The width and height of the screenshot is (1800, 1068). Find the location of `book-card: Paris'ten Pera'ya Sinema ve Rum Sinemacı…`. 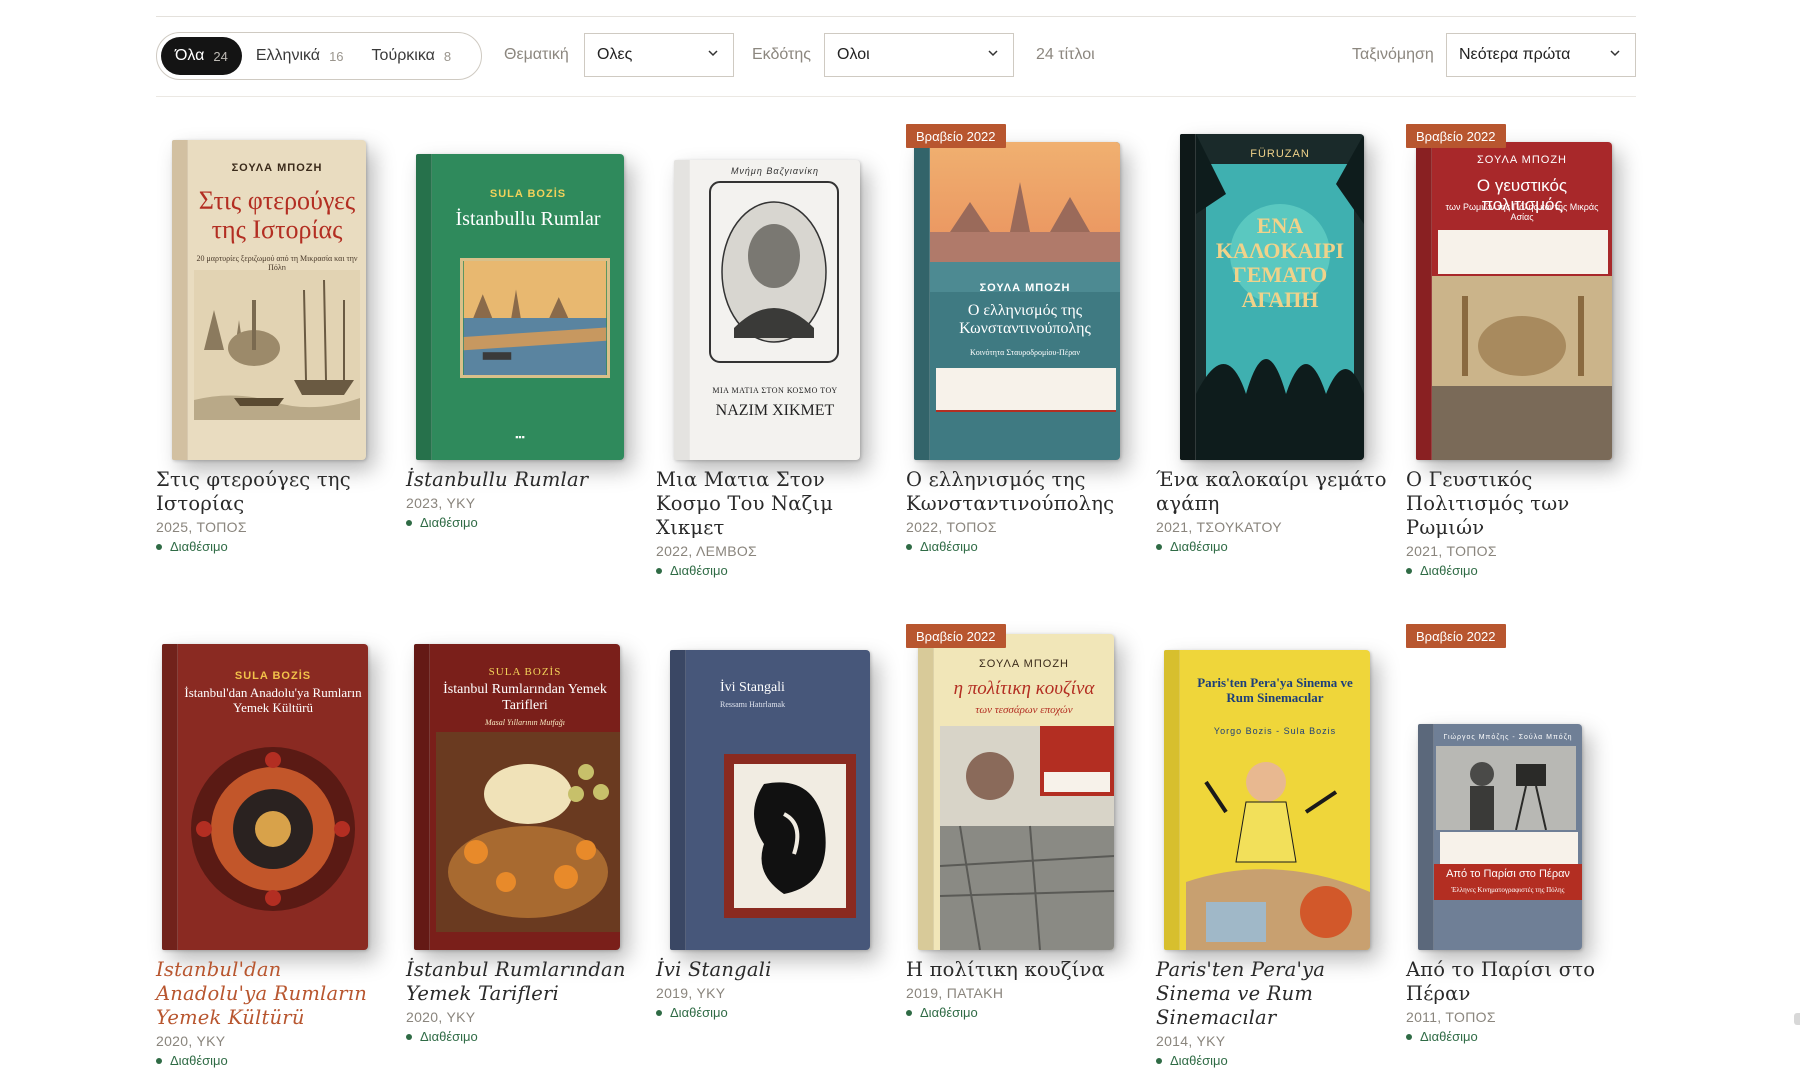

book-card: Paris'ten Pera'ya Sinema ve Rum Sinemacı… is located at coordinates (1281, 841).